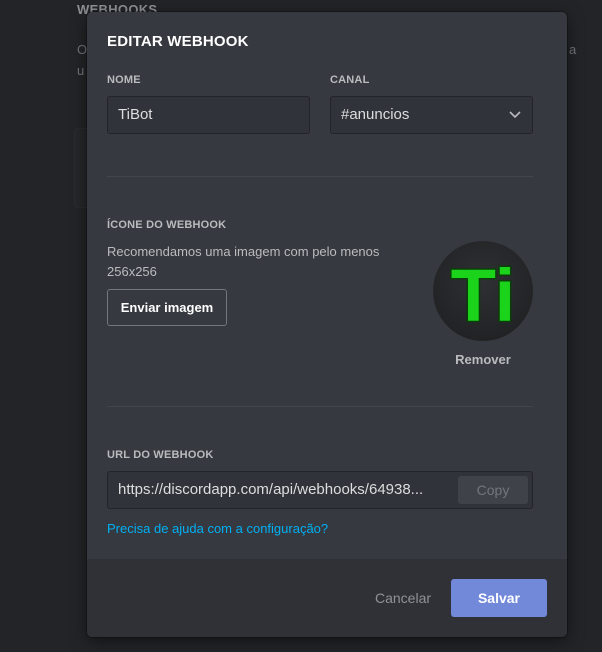 This screenshot has height=652, width=602. Describe the element at coordinates (167, 225) in the screenshot. I see `webhook-icon-label: ÍCONE DO WEBHOOK` at that location.